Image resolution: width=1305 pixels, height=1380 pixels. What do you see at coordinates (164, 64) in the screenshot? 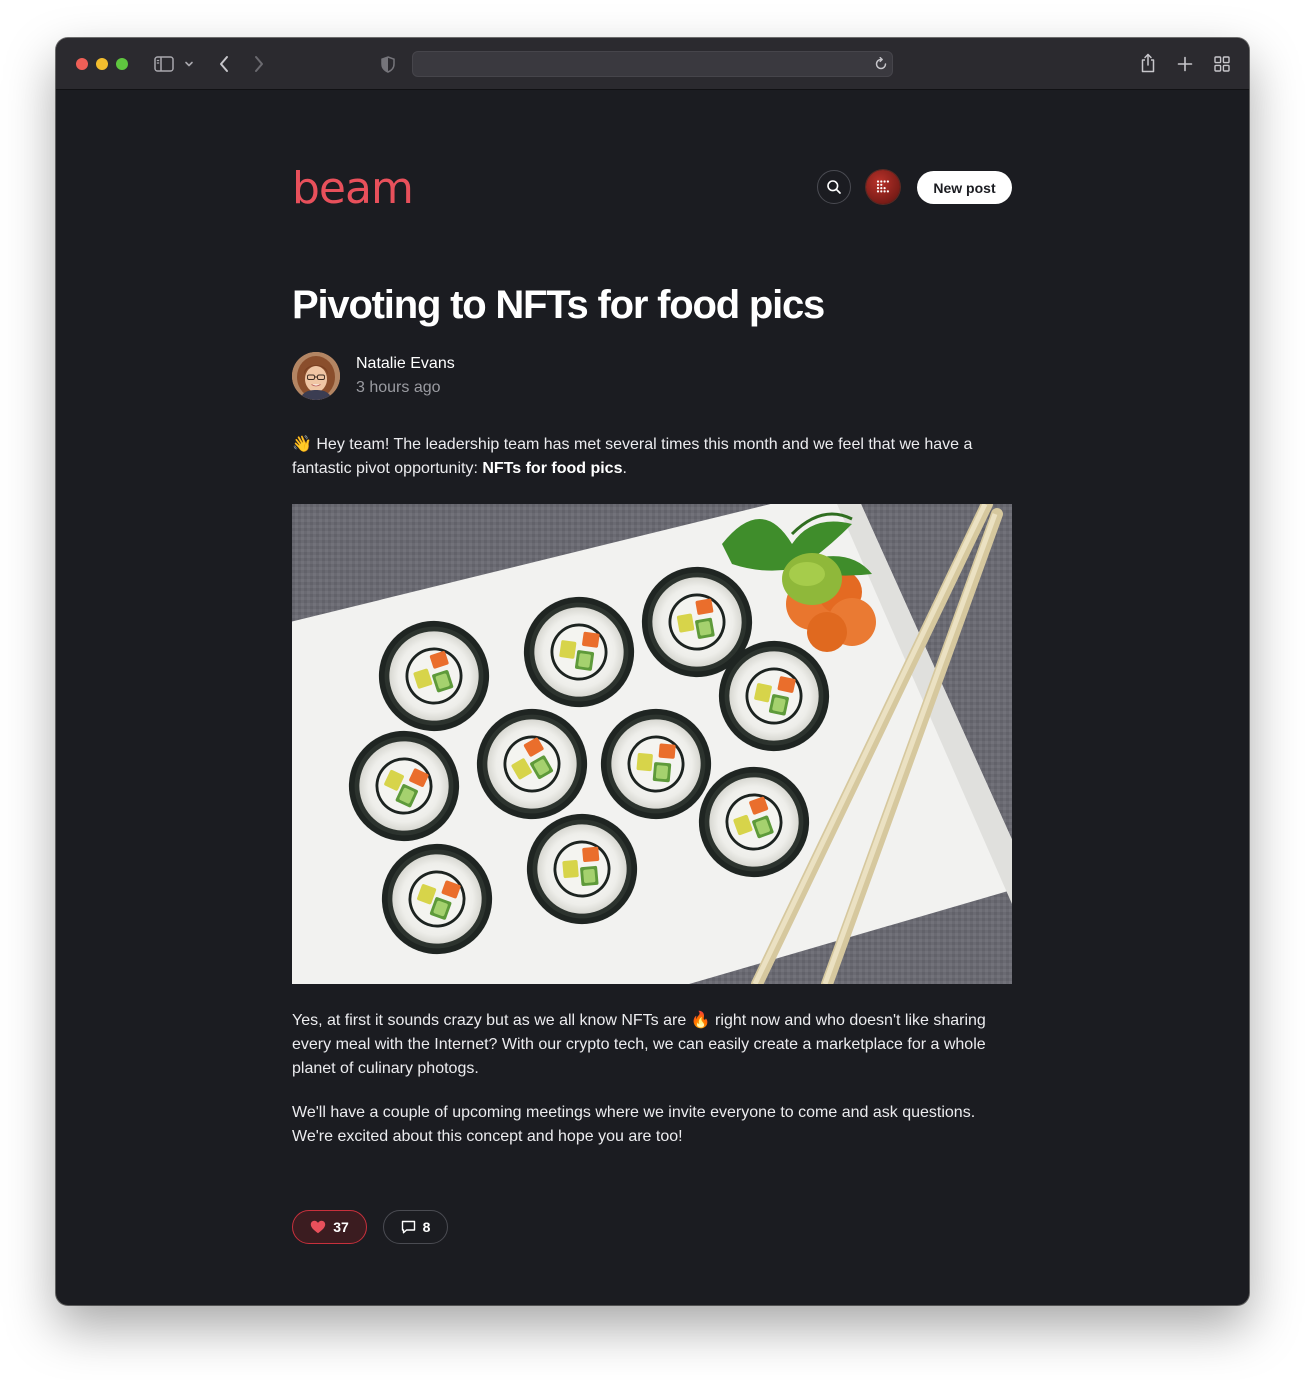
I see `sidebar-icon` at bounding box center [164, 64].